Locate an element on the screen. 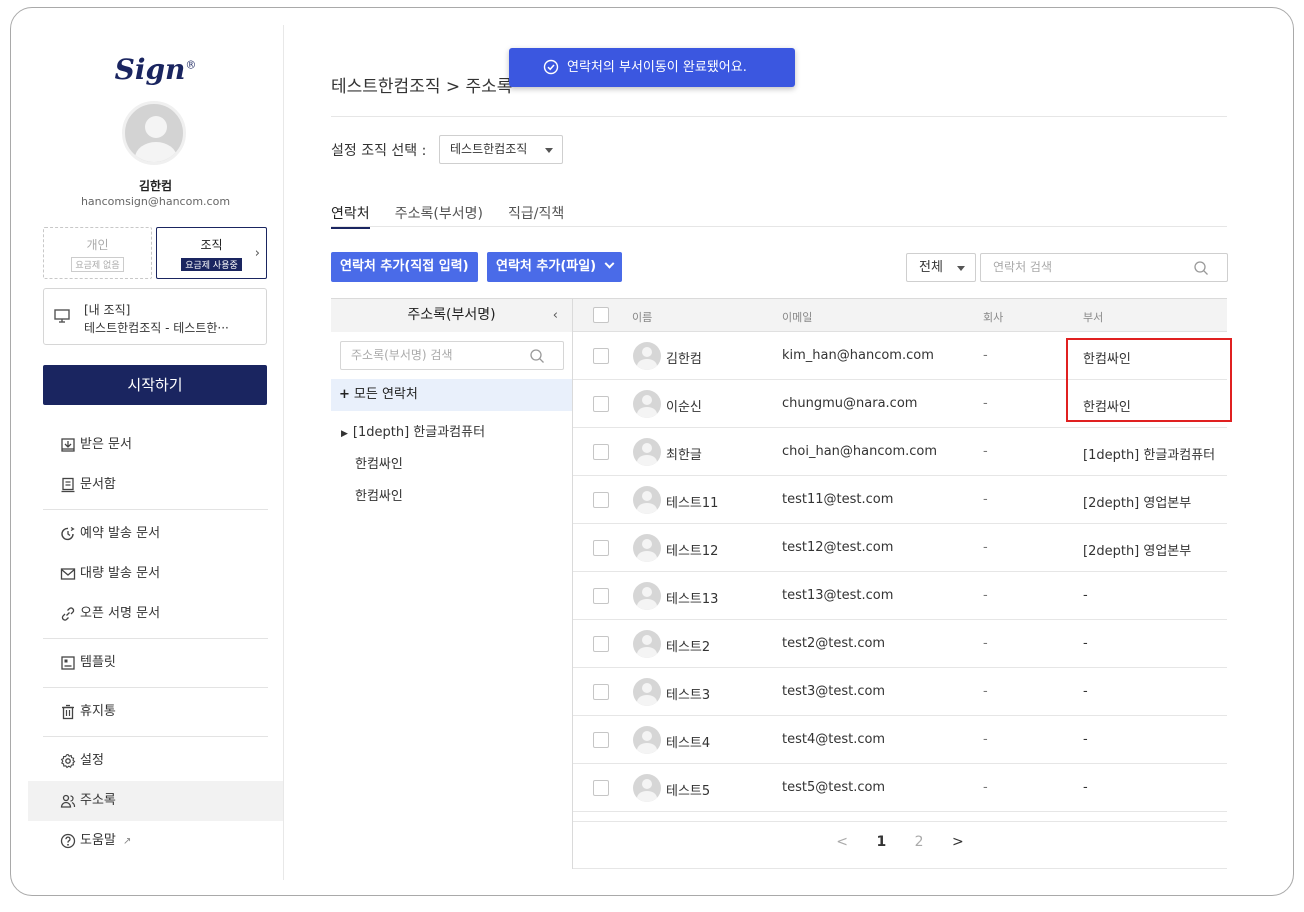 This screenshot has width=1304, height=912. document-box-icon is located at coordinates (68, 485).